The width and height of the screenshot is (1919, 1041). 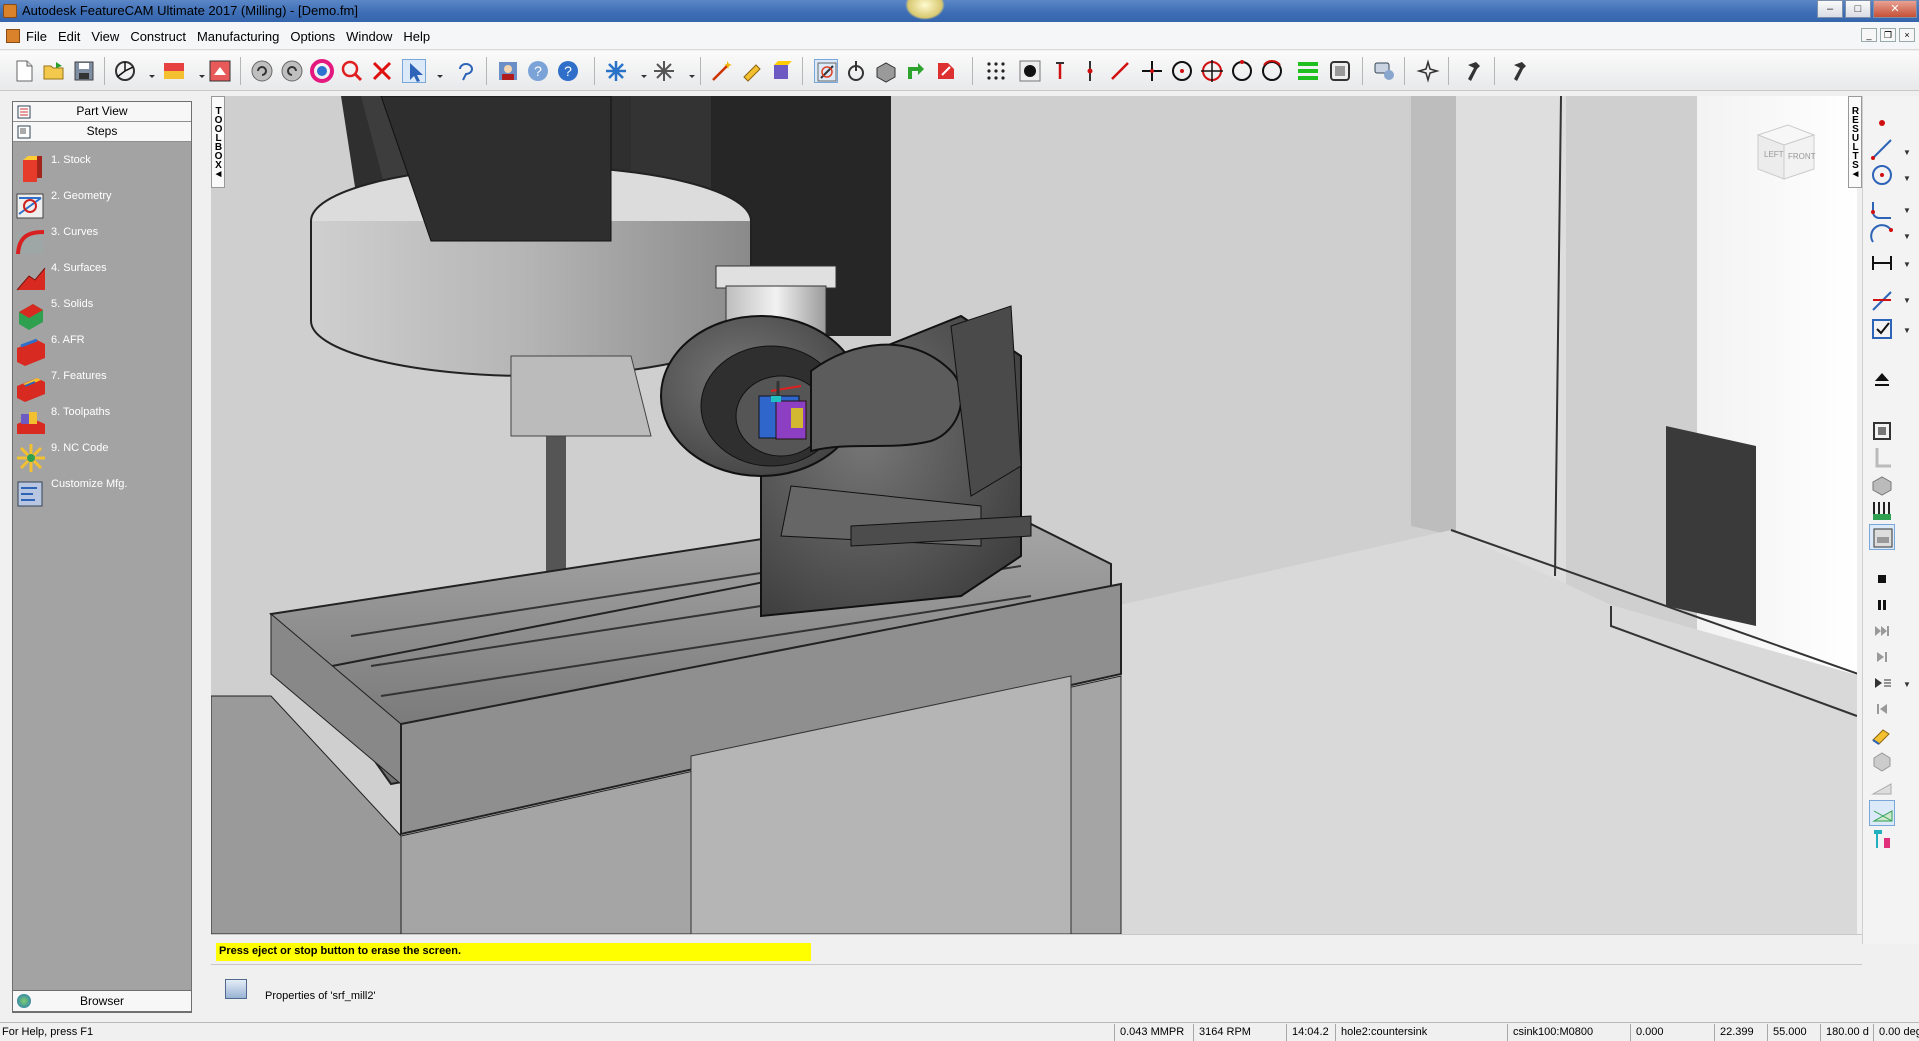 I want to click on show-fixture-icon, so click(x=1882, y=511).